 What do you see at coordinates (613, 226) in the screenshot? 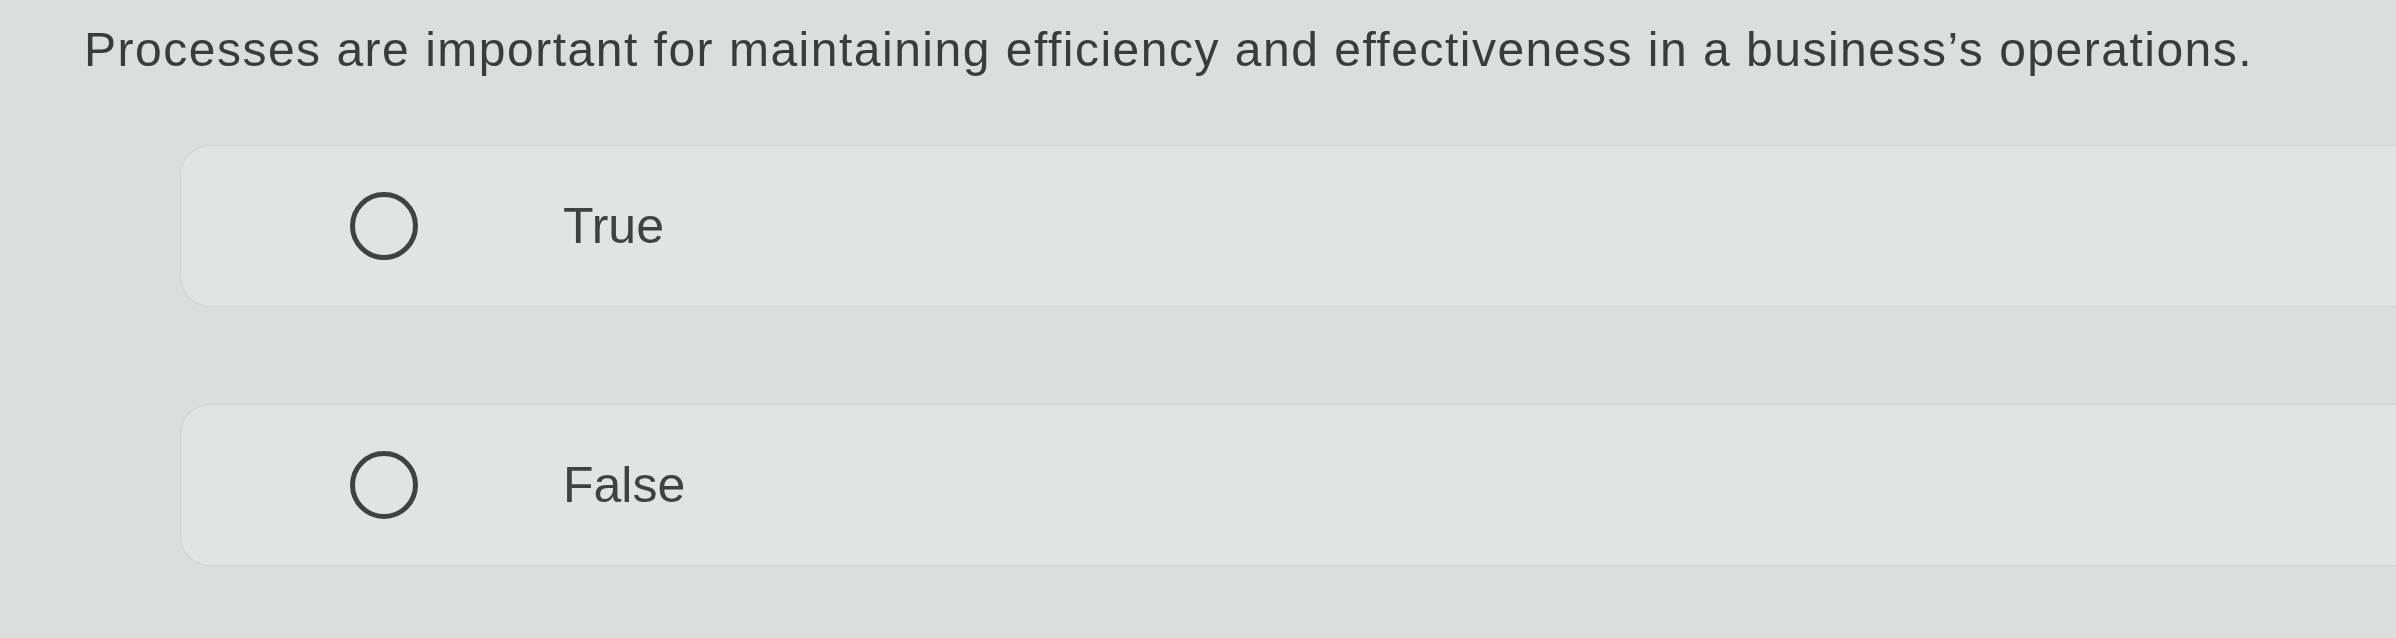
I see `option-label: True` at bounding box center [613, 226].